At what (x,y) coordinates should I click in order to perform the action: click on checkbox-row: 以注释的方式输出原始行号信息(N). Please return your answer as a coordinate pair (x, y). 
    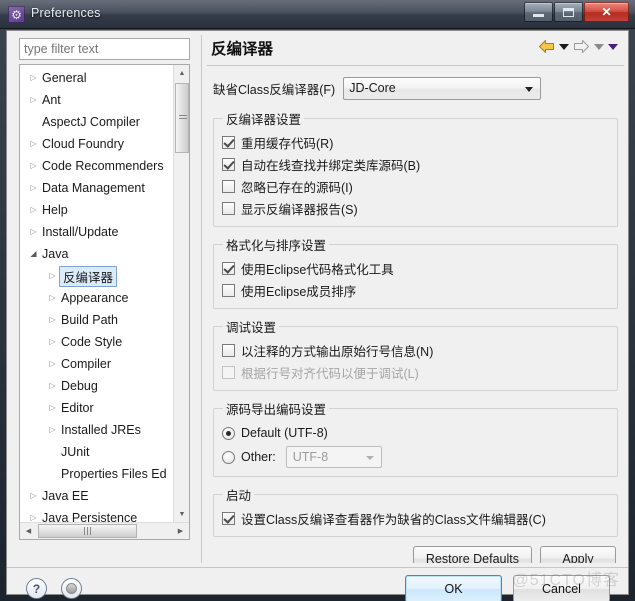
    Looking at the image, I should click on (415, 350).